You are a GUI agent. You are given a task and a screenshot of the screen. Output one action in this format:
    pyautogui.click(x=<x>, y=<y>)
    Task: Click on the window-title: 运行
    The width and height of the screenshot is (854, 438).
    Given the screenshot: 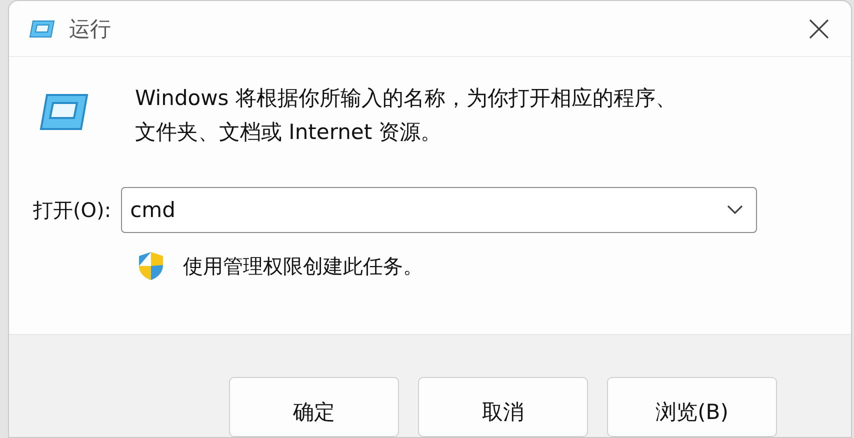 What is the action you would take?
    pyautogui.click(x=90, y=29)
    